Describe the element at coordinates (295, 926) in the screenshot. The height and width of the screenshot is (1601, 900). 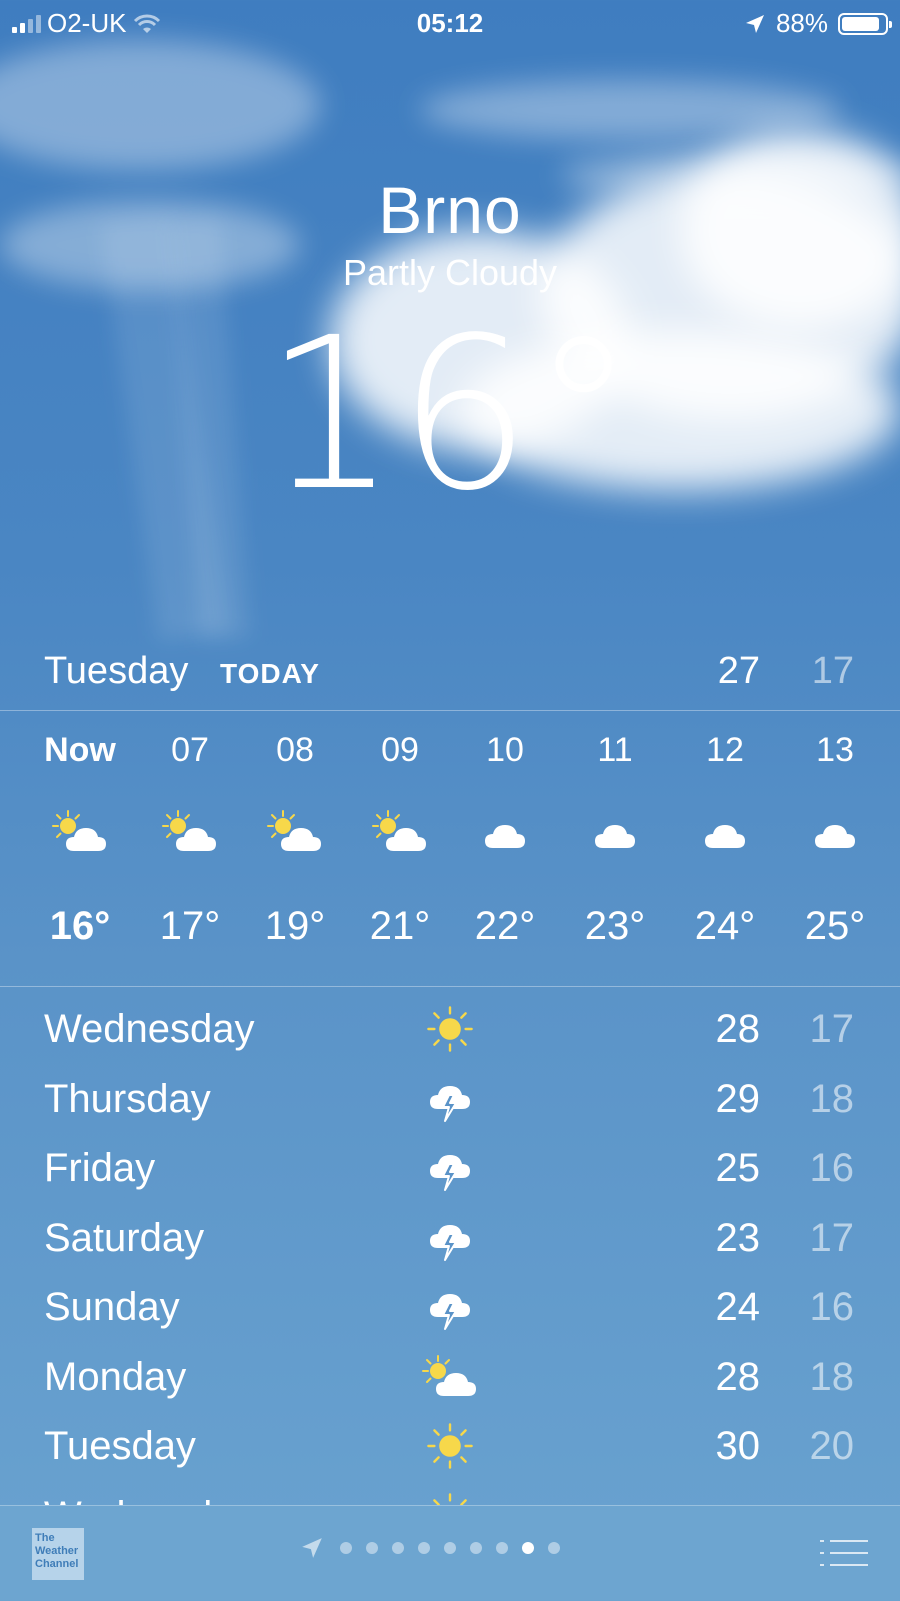
I see `hourly-temp: 19°` at that location.